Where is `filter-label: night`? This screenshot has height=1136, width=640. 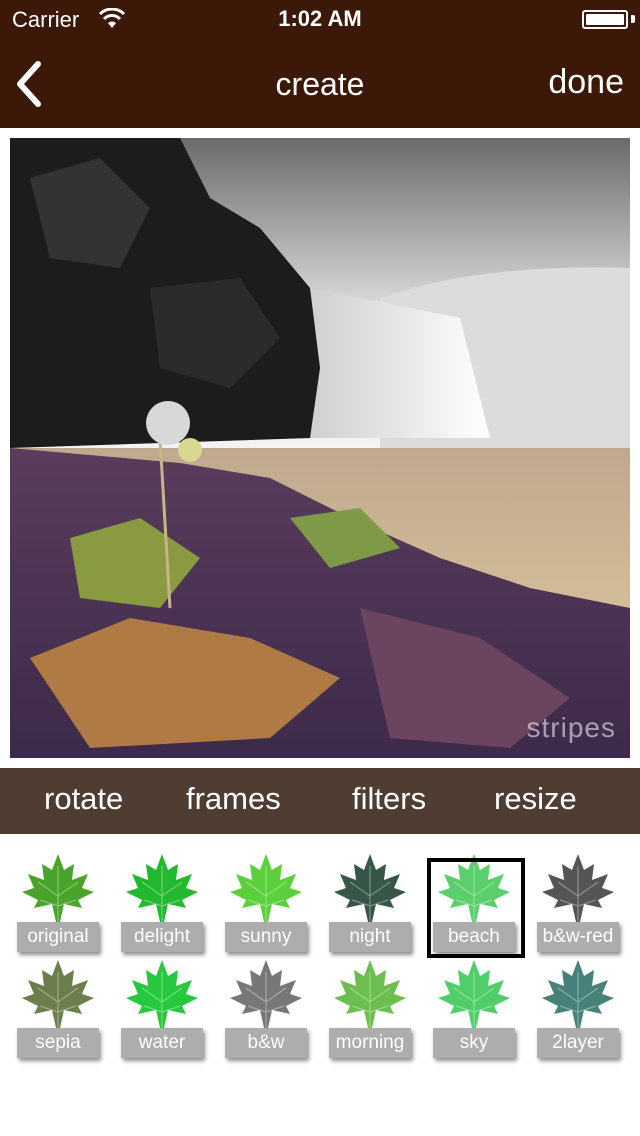
filter-label: night is located at coordinates (370, 937).